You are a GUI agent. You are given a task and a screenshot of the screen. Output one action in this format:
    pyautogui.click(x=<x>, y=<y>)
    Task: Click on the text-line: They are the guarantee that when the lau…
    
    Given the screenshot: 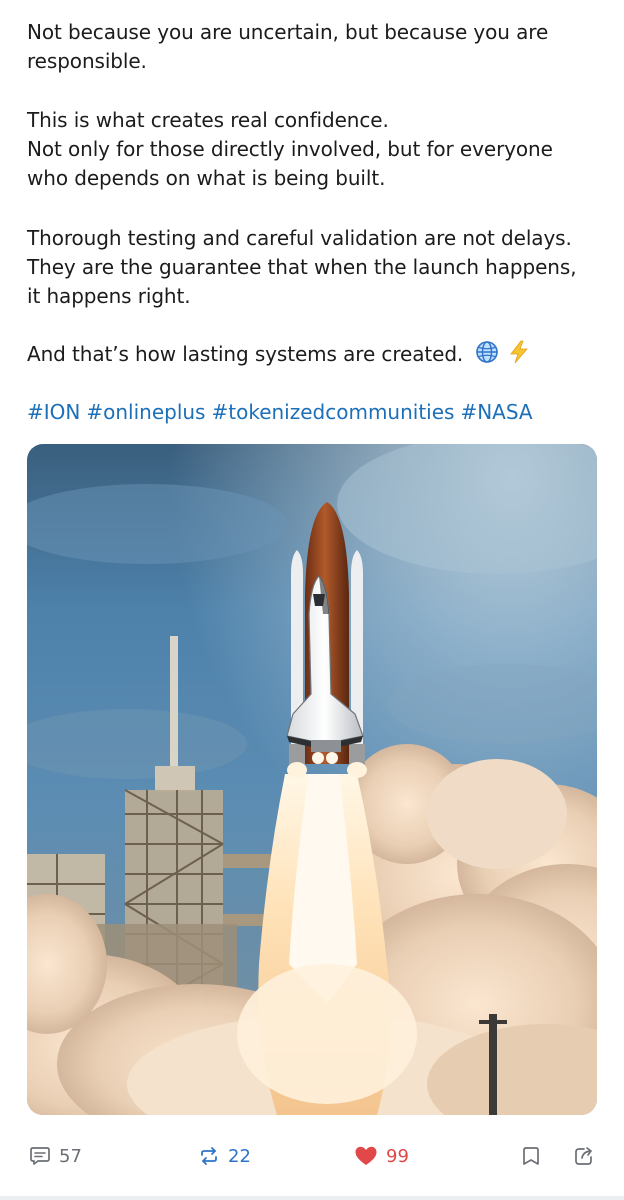 What is the action you would take?
    pyautogui.click(x=302, y=267)
    